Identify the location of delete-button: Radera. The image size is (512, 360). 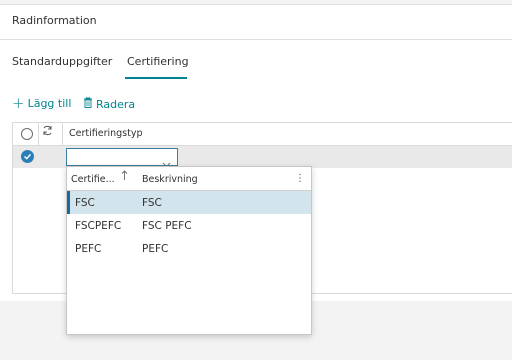
(109, 103).